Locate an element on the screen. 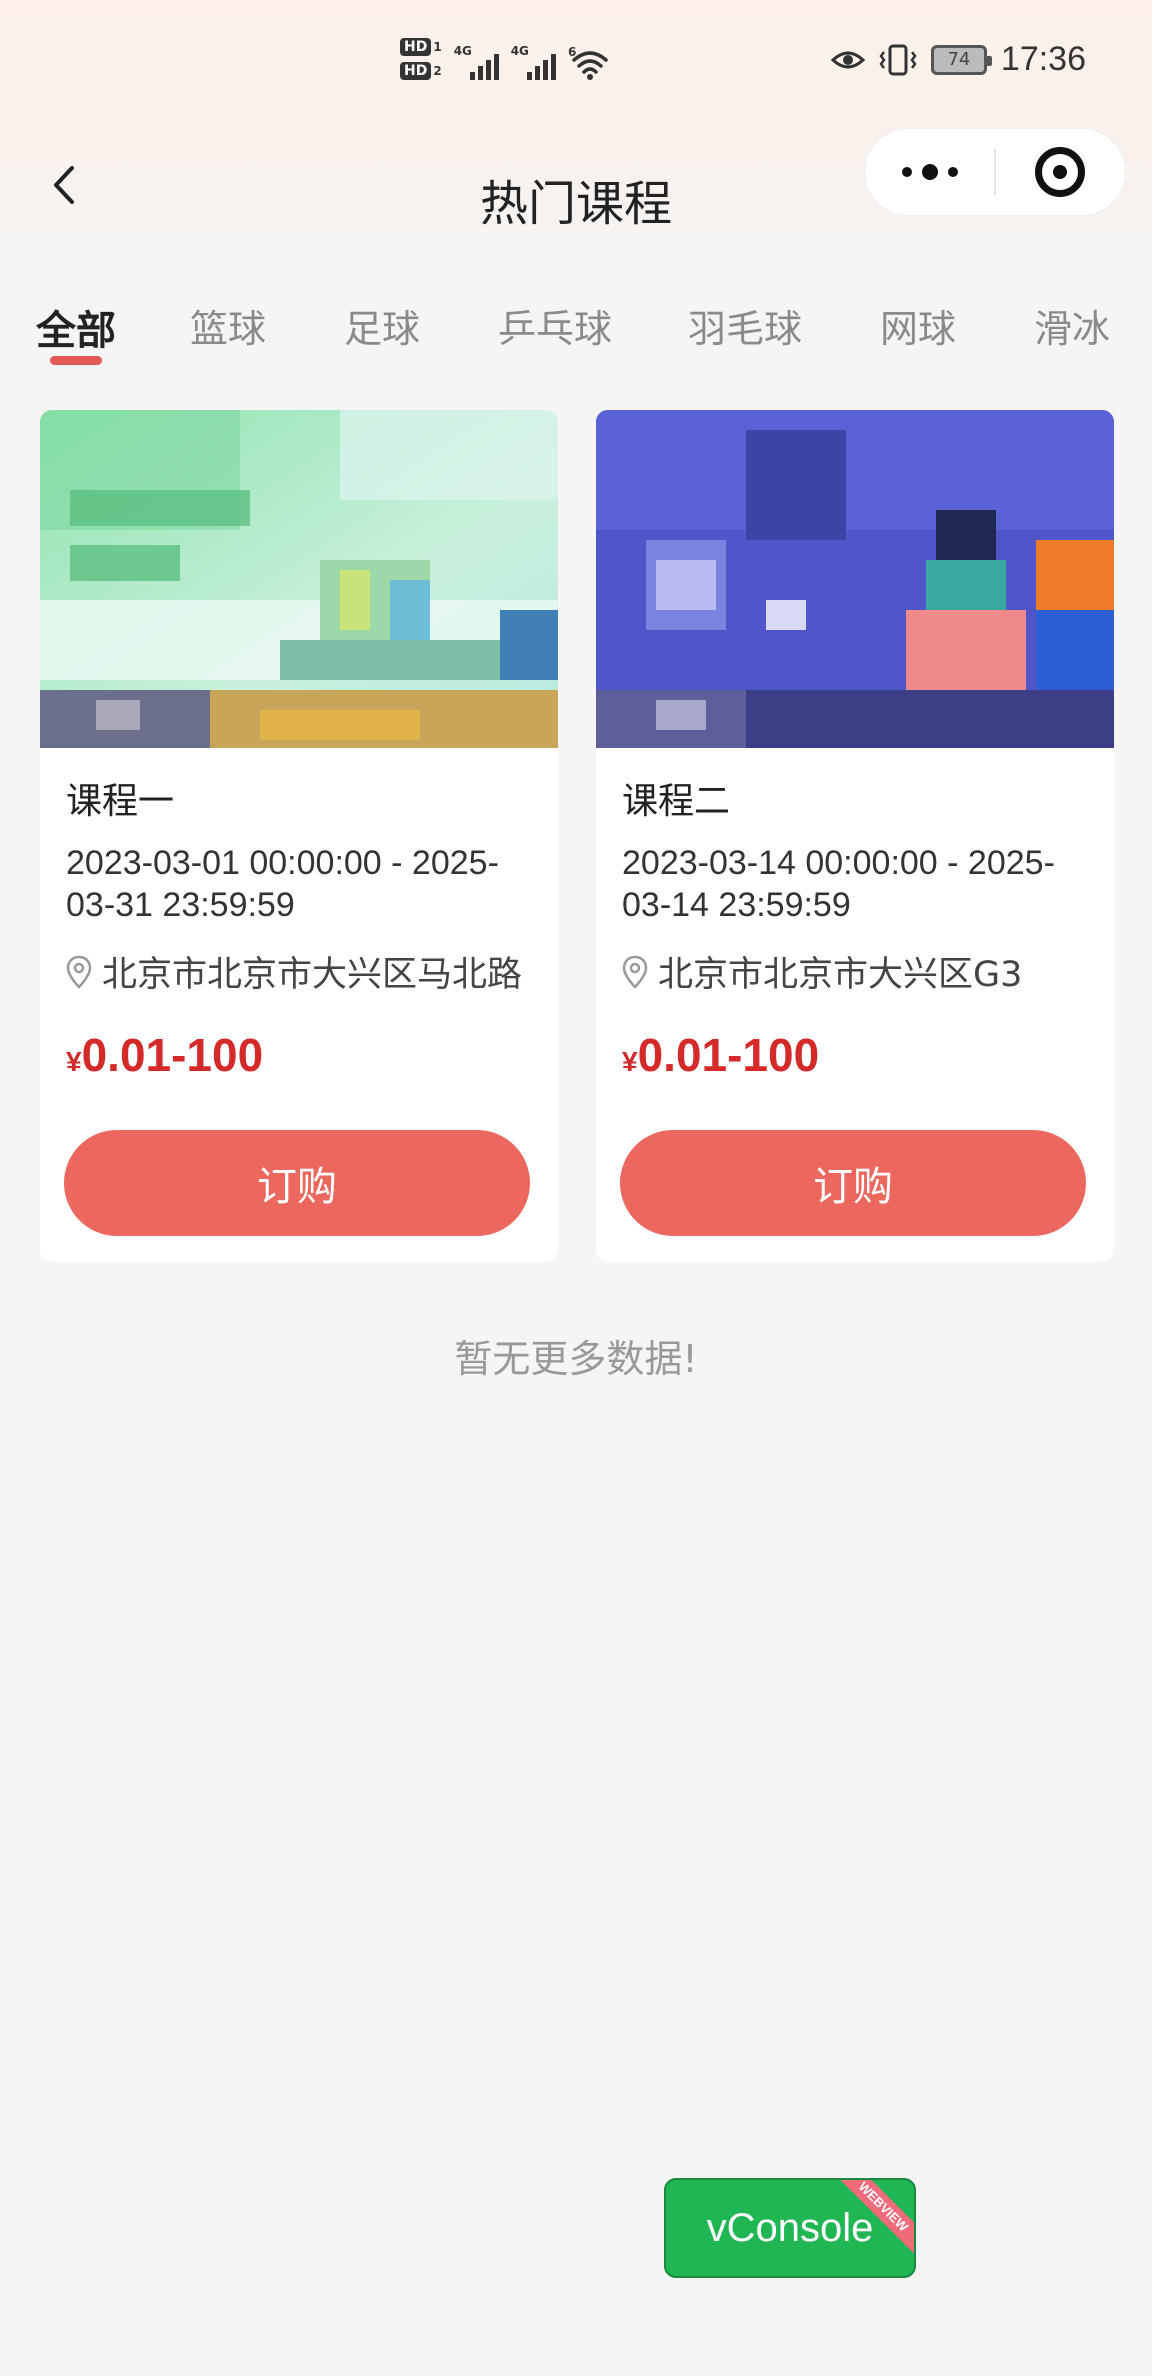 The height and width of the screenshot is (2376, 1152). tab-table-tennis: 乒乓球 is located at coordinates (555, 325).